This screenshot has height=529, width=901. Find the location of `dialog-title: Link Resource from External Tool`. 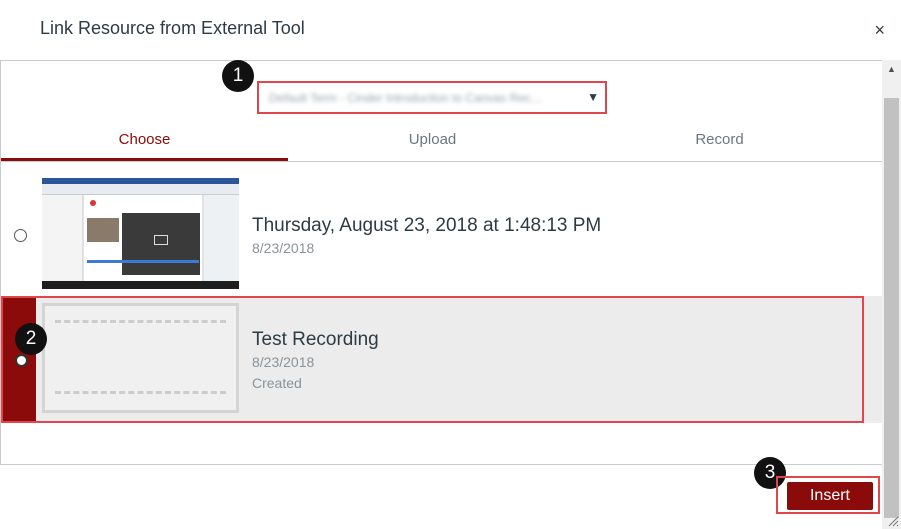

dialog-title: Link Resource from External Tool is located at coordinates (172, 28).